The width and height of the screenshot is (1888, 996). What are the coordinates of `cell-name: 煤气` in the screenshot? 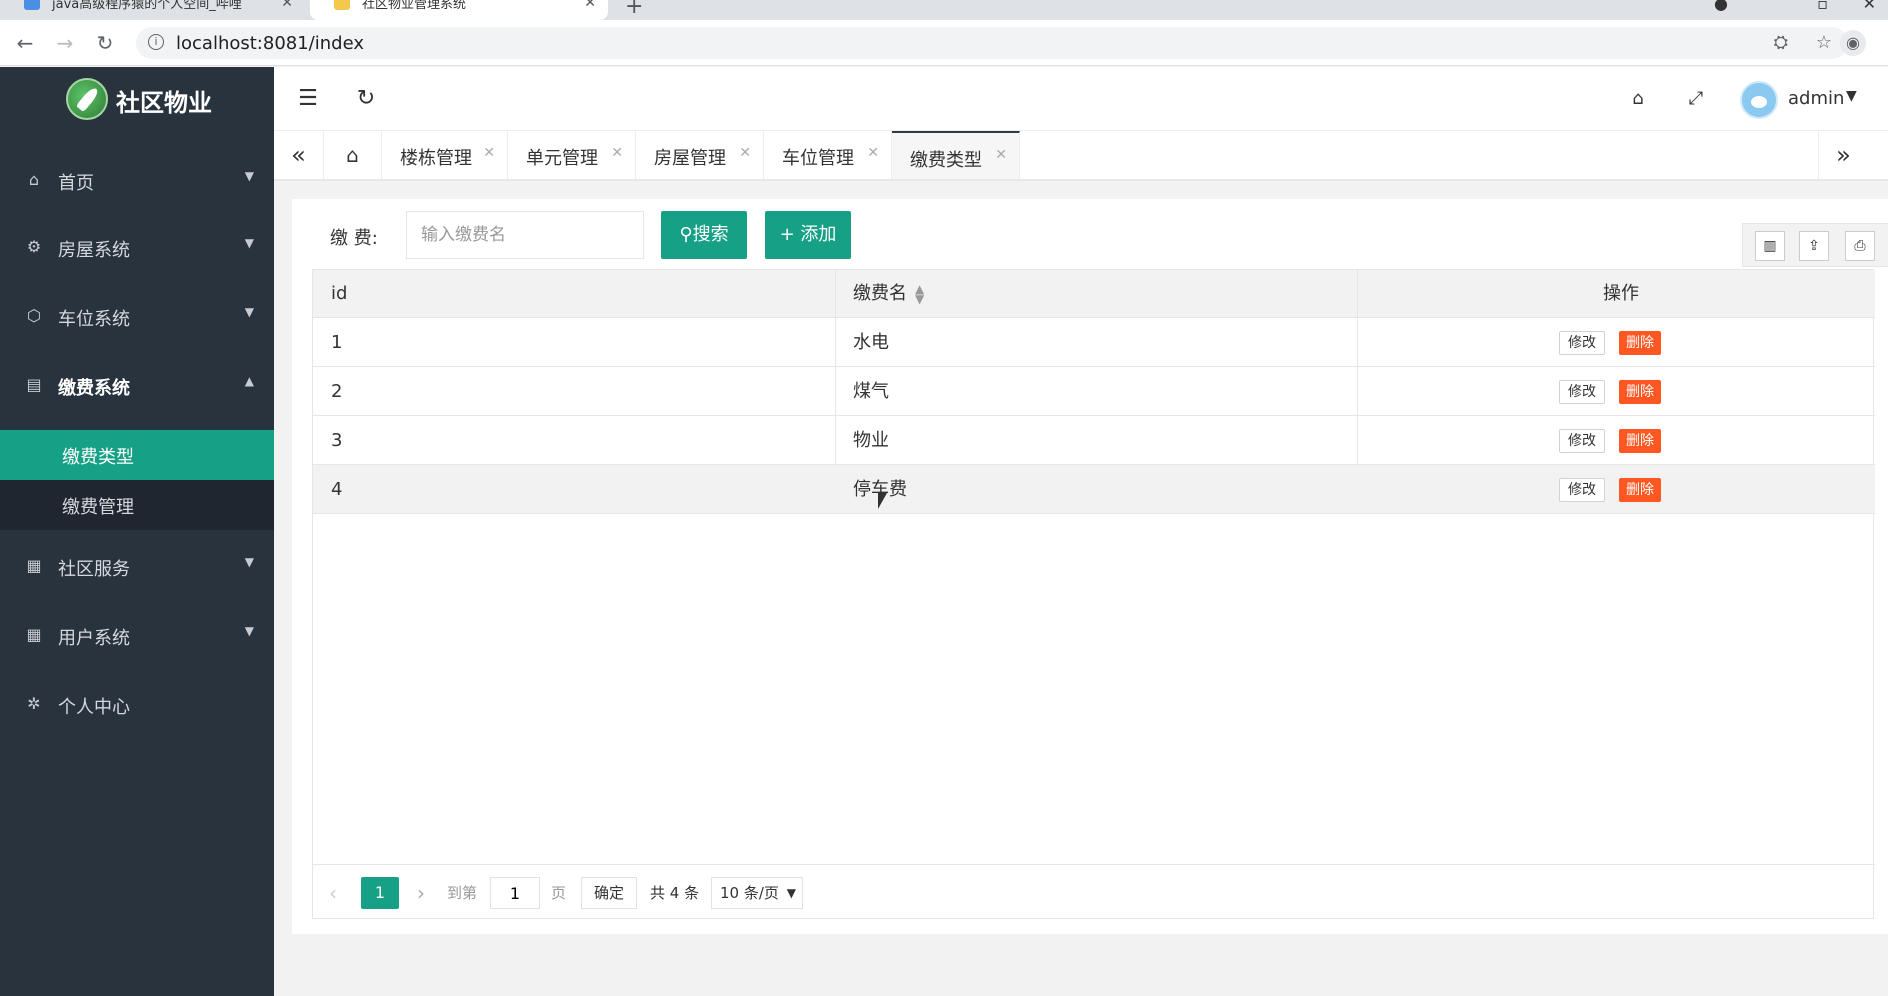 It's located at (871, 391).